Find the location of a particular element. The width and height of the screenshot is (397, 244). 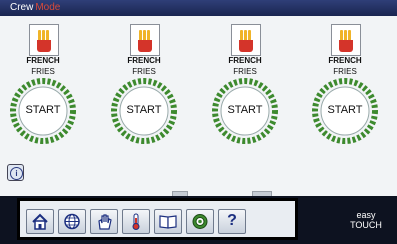

recipes-button is located at coordinates (168, 221).